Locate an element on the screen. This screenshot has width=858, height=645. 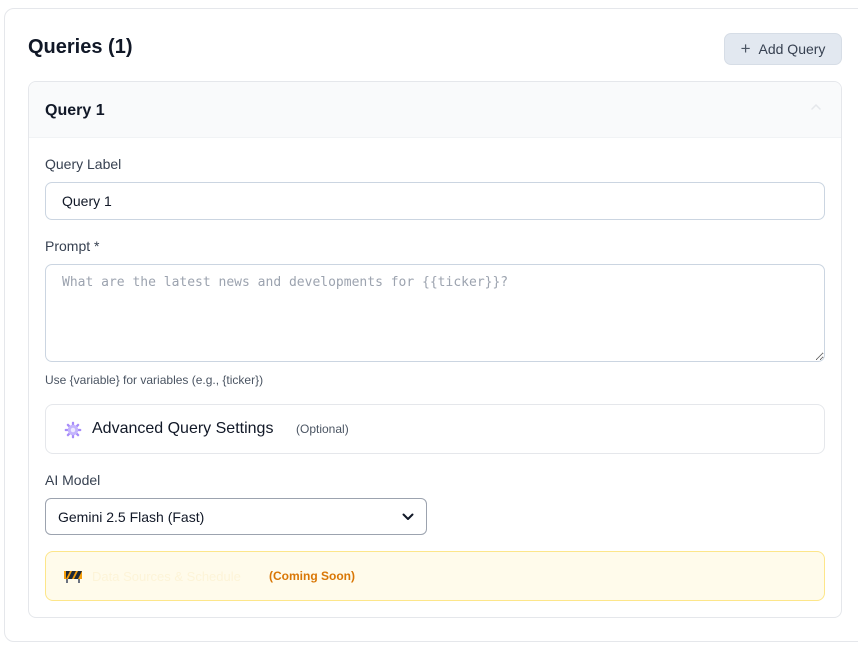
coming-soon-badge: (Coming Soon) is located at coordinates (312, 576).